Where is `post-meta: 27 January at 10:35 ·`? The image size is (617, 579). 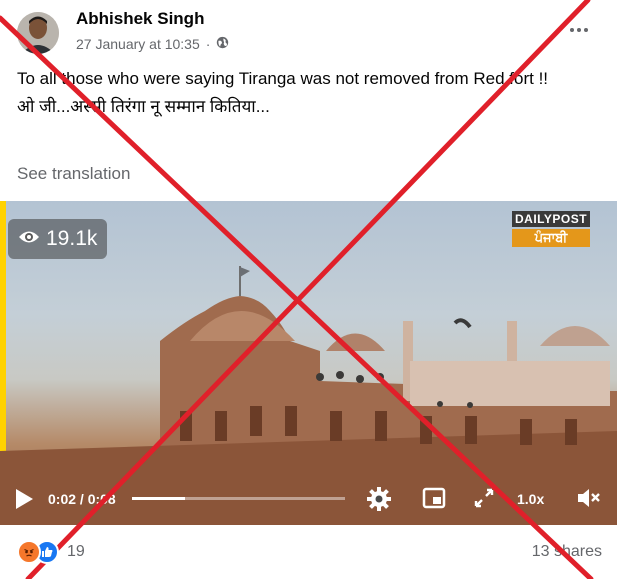 post-meta: 27 January at 10:35 · is located at coordinates (152, 44).